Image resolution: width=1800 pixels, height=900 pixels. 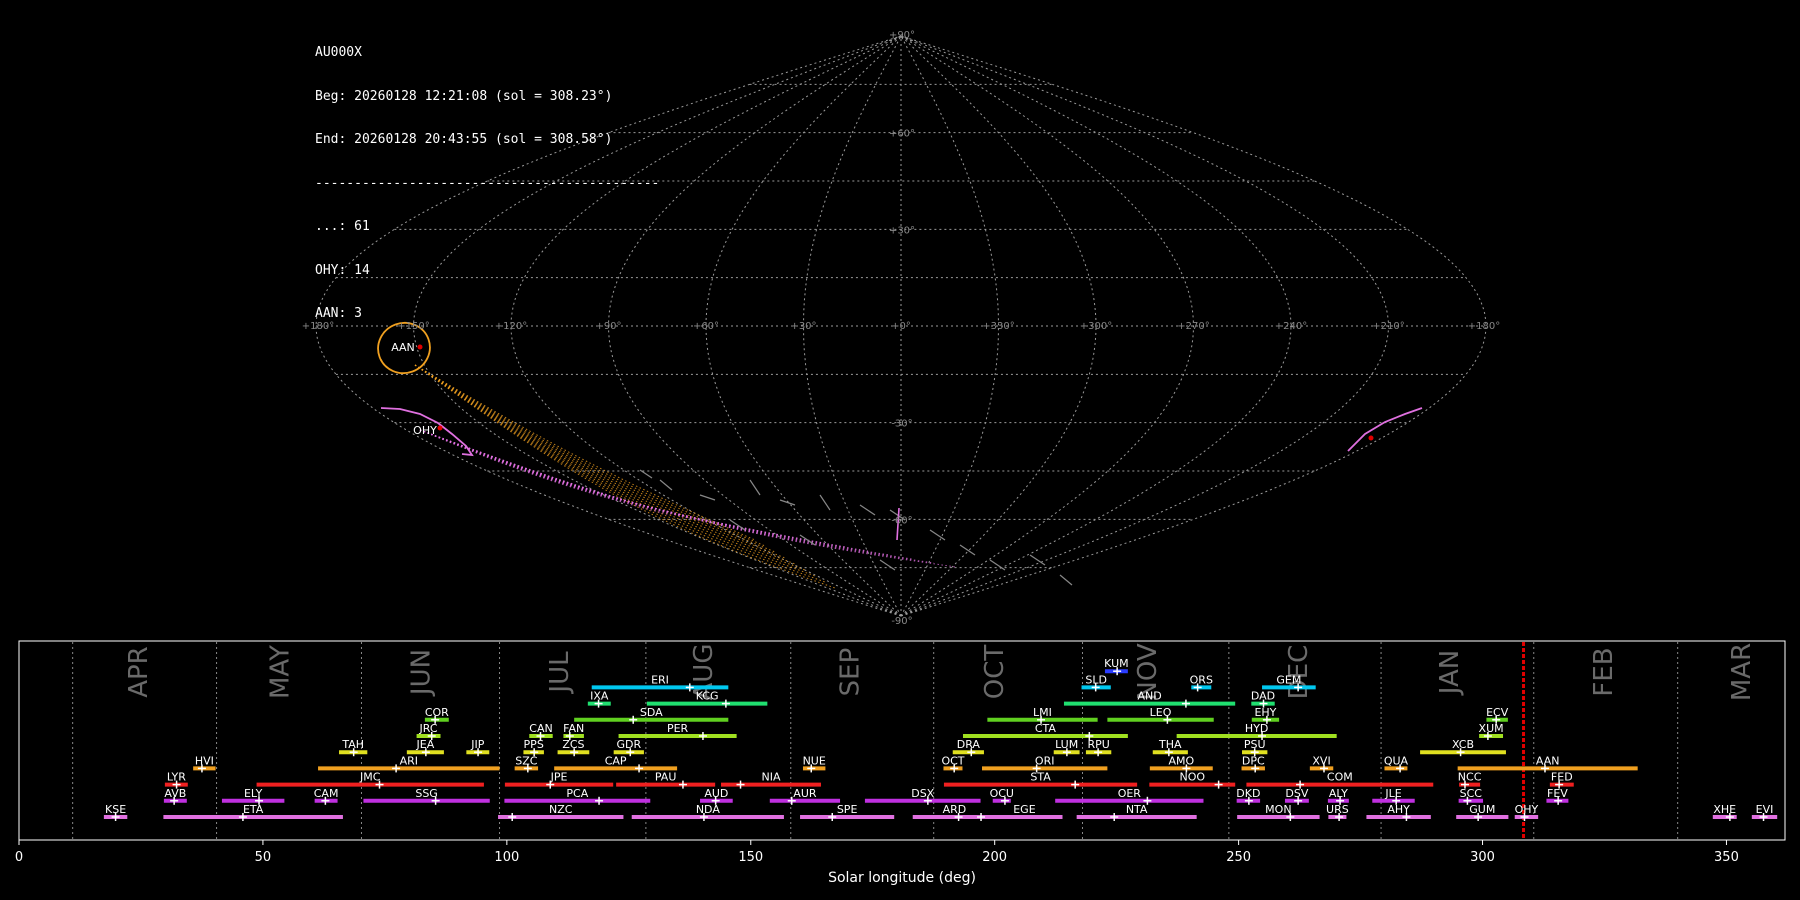 I want to click on shower-label: IXA, so click(x=599, y=696).